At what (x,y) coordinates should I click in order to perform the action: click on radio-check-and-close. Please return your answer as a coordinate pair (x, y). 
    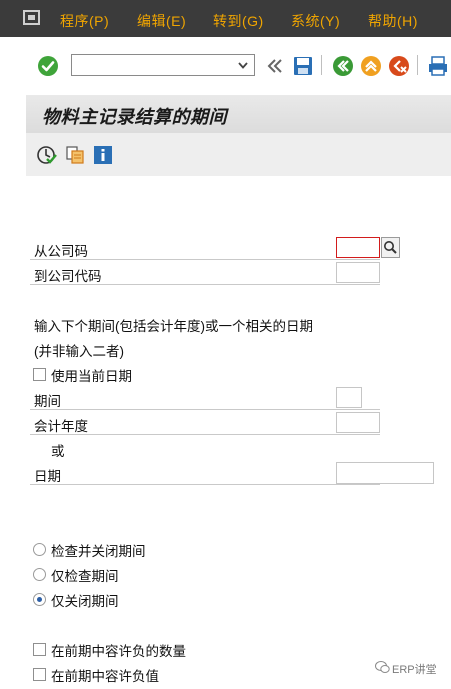
    Looking at the image, I should click on (39, 549).